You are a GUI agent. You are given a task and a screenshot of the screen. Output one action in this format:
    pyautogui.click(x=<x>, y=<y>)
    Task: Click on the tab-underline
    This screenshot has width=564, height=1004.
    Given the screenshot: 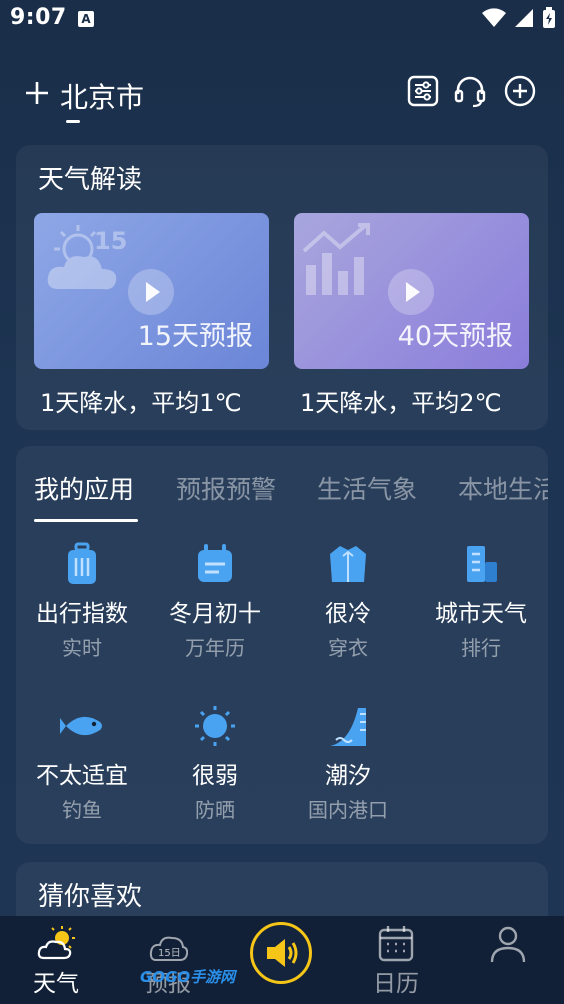 What is the action you would take?
    pyautogui.click(x=86, y=520)
    